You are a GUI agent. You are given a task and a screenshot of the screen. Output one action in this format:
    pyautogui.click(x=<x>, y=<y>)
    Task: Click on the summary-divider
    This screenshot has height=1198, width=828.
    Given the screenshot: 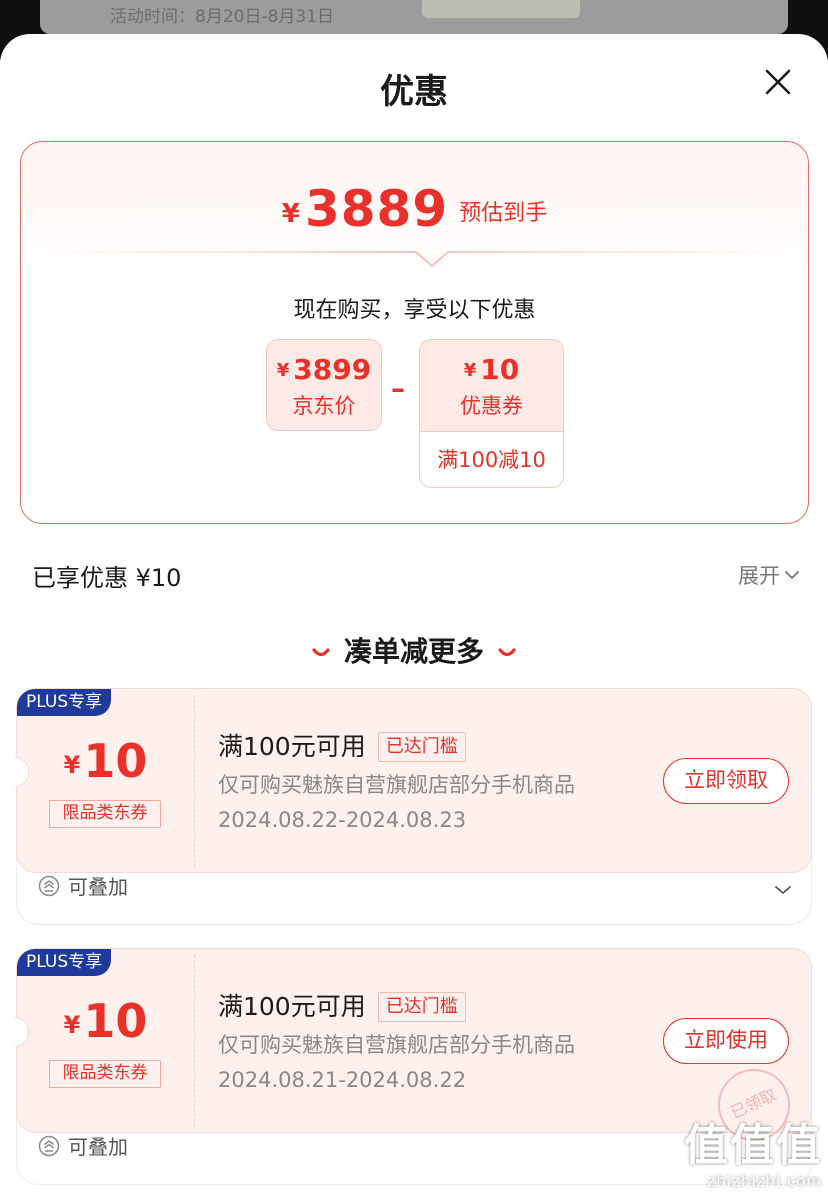 What is the action you would take?
    pyautogui.click(x=416, y=259)
    